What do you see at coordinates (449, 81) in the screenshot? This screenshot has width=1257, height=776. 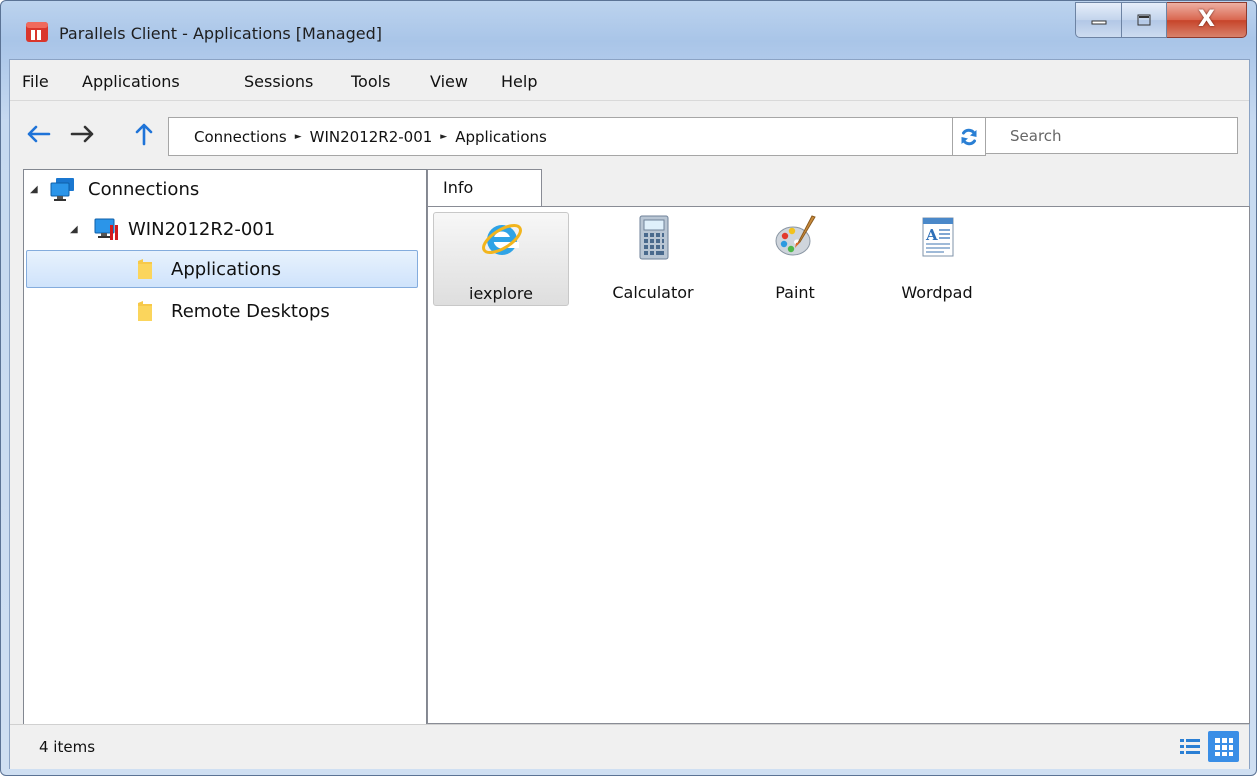 I see `menu-view: View` at bounding box center [449, 81].